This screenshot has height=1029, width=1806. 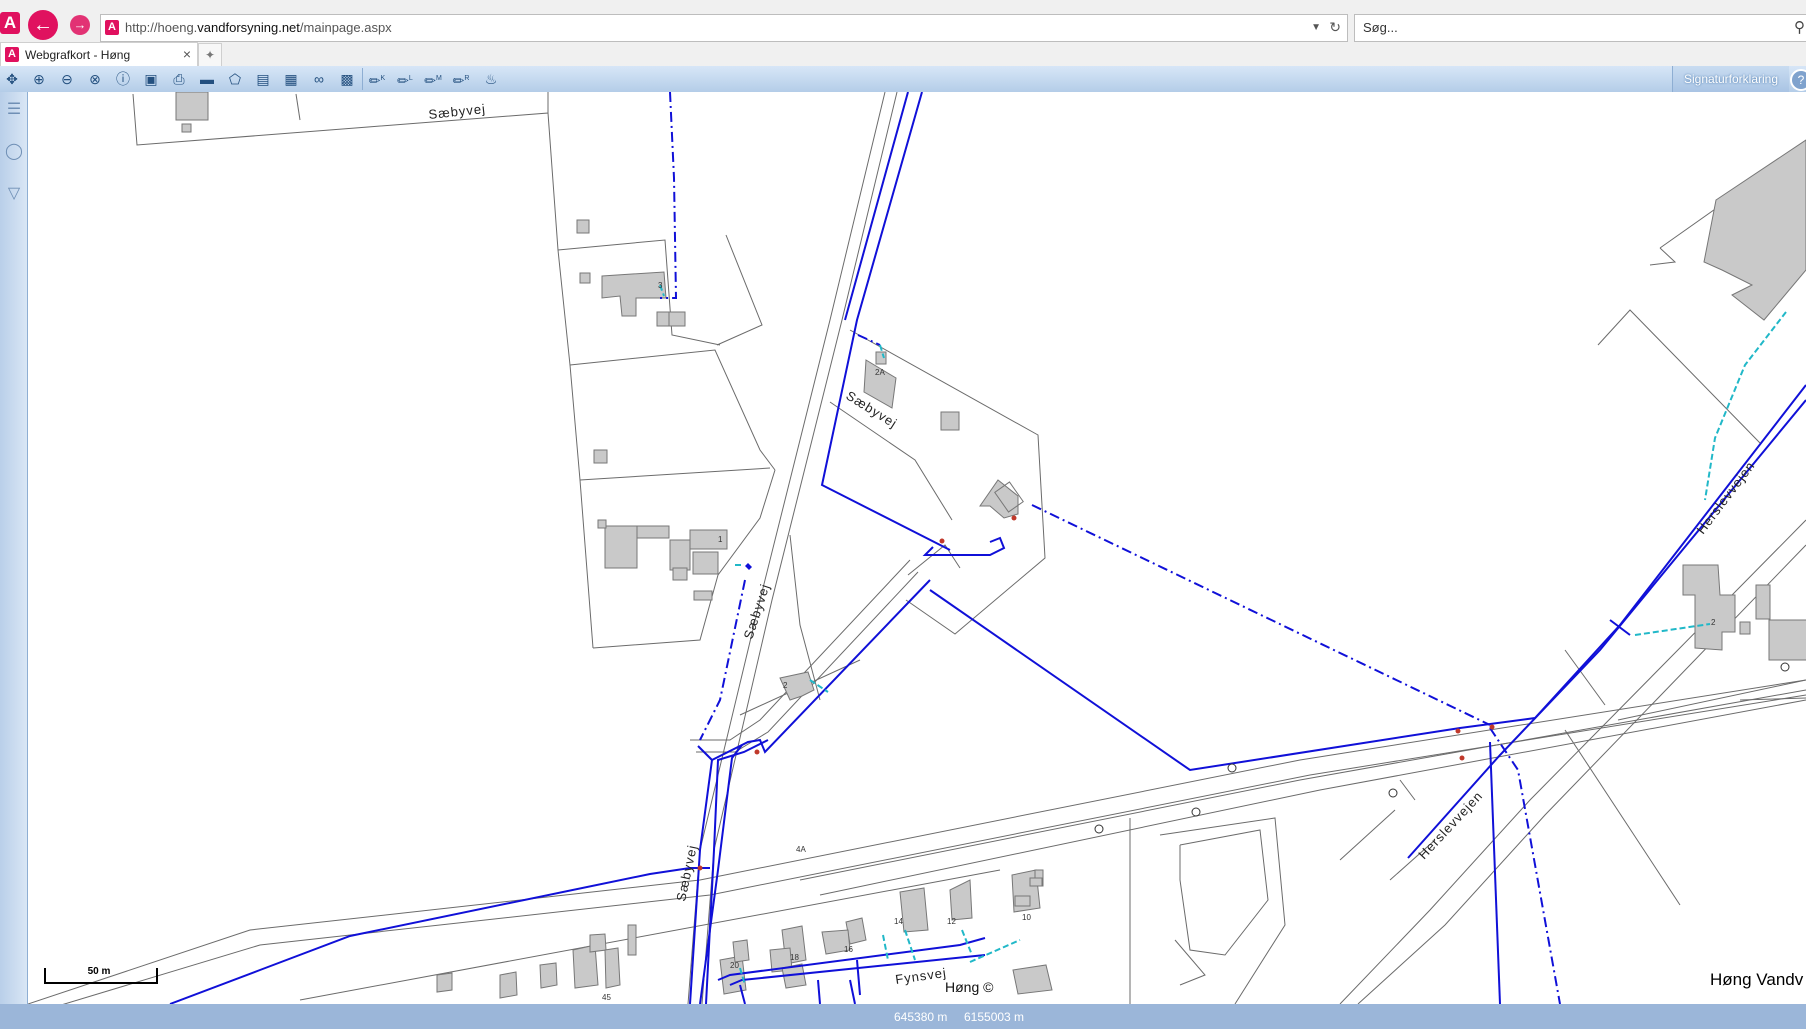 I want to click on tab-title: Webgrafkort - Høng, so click(x=78, y=55).